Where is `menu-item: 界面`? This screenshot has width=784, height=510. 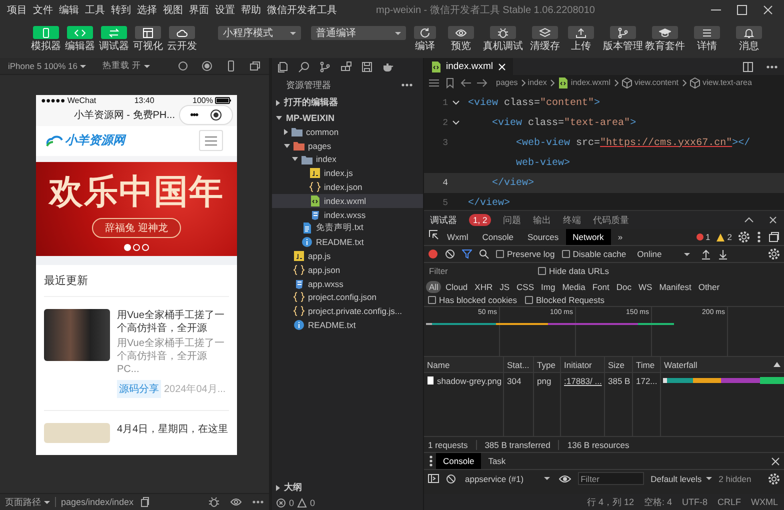
menu-item: 界面 is located at coordinates (199, 10).